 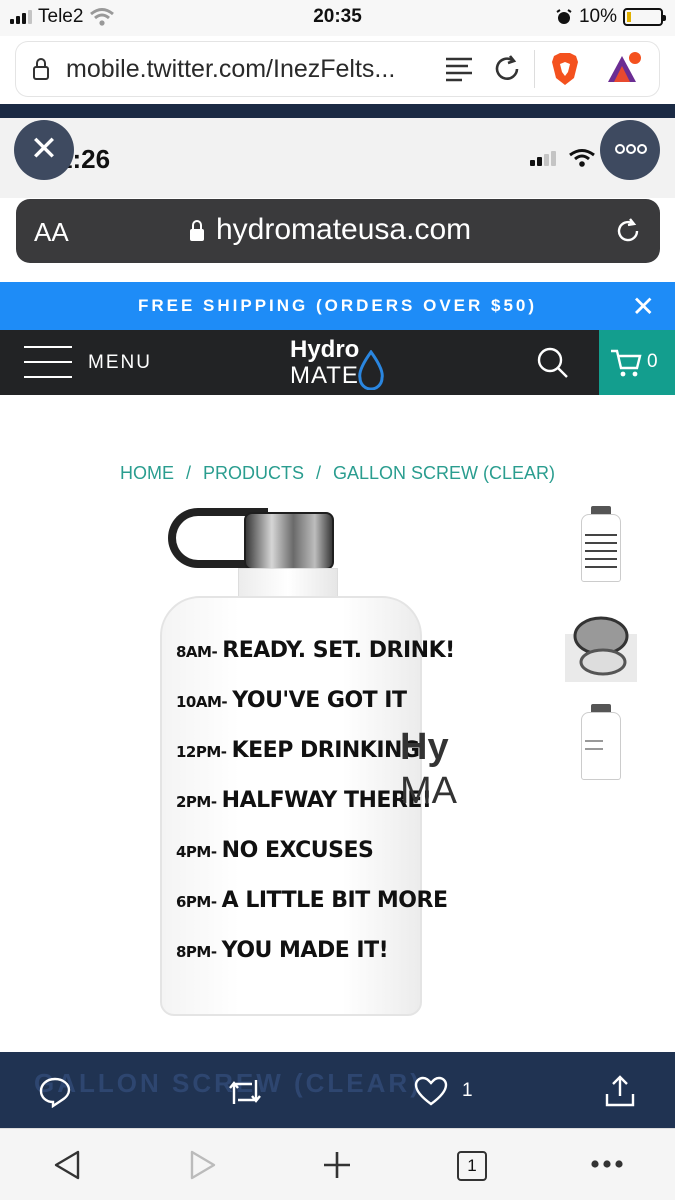 I want to click on inner-status-bar: 1:26, so click(x=337, y=158).